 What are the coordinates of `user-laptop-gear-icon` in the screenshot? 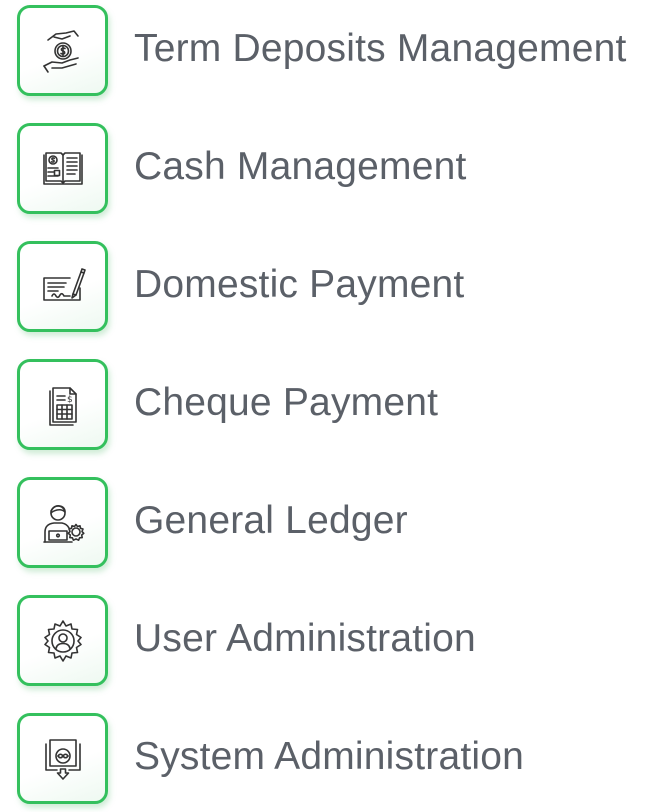 It's located at (63, 523).